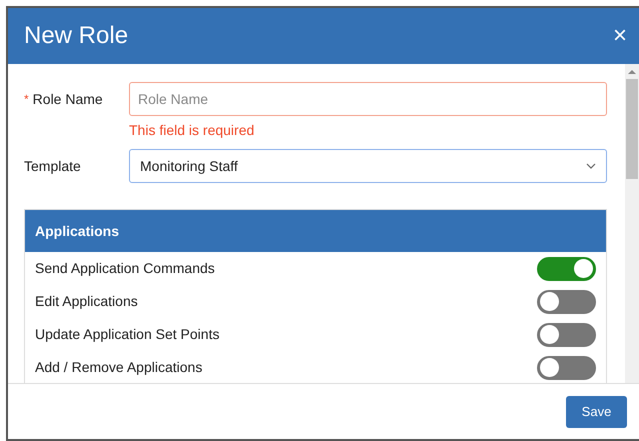 The width and height of the screenshot is (639, 441). I want to click on panel-title: Applications, so click(77, 231).